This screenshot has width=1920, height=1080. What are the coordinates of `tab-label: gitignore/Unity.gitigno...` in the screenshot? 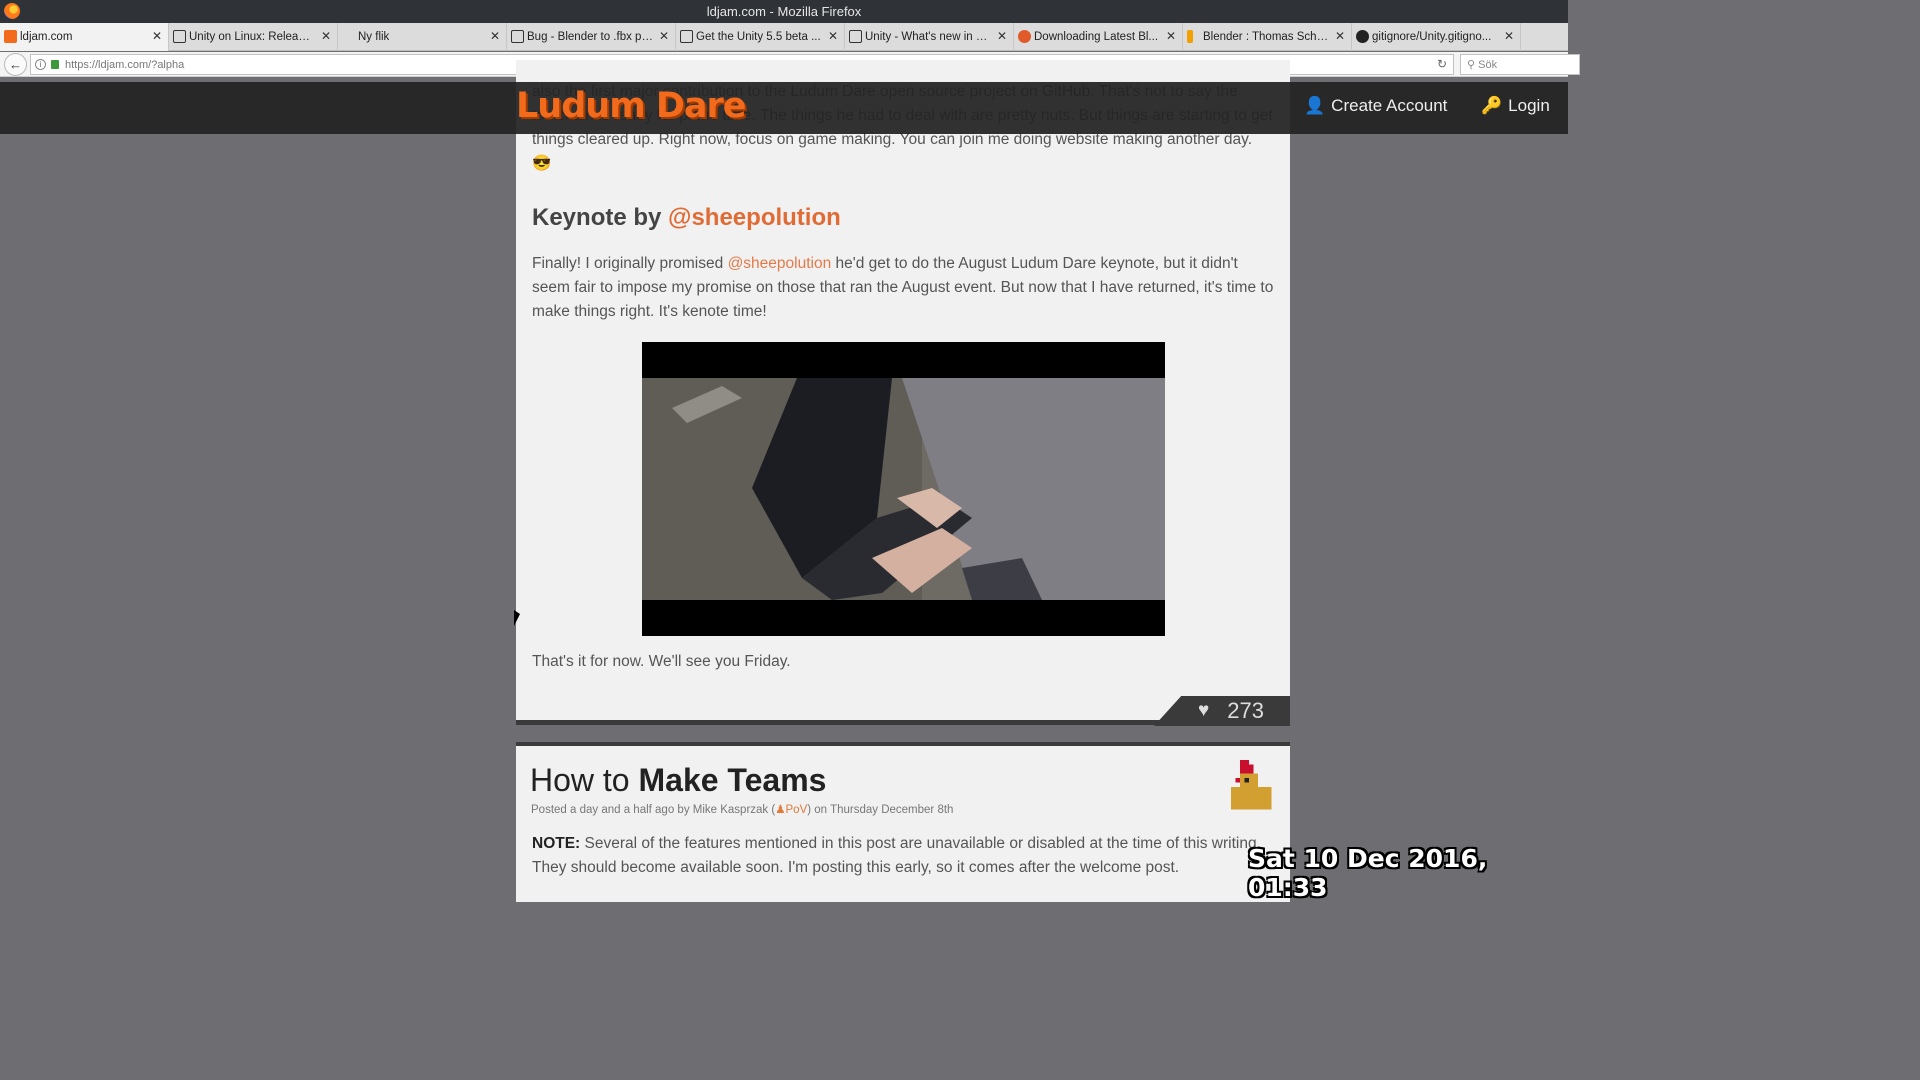 It's located at (1432, 37).